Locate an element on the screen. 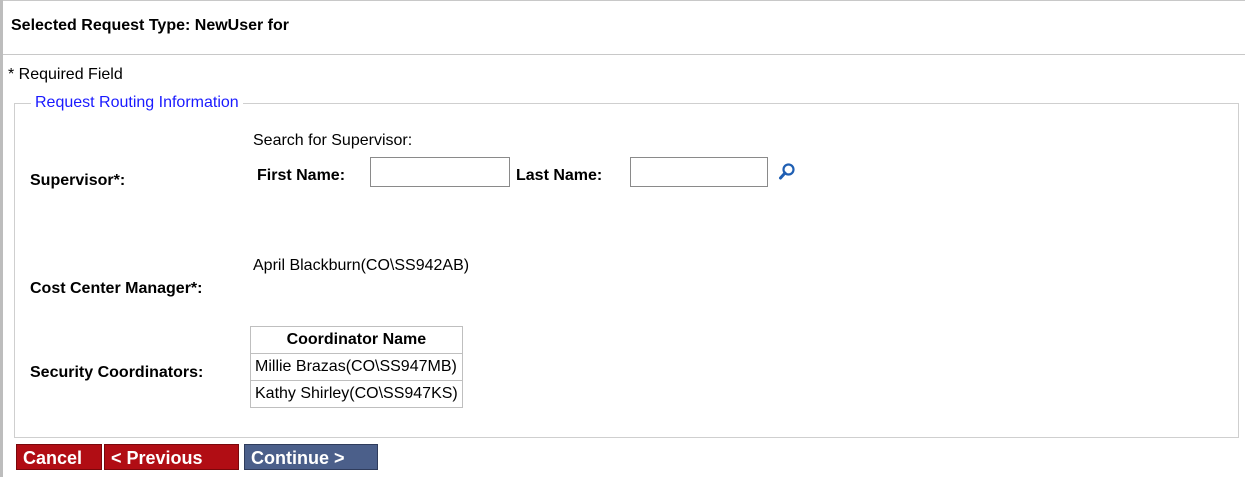  header-bar: Selected Request Type: NewUser for is located at coordinates (624, 27).